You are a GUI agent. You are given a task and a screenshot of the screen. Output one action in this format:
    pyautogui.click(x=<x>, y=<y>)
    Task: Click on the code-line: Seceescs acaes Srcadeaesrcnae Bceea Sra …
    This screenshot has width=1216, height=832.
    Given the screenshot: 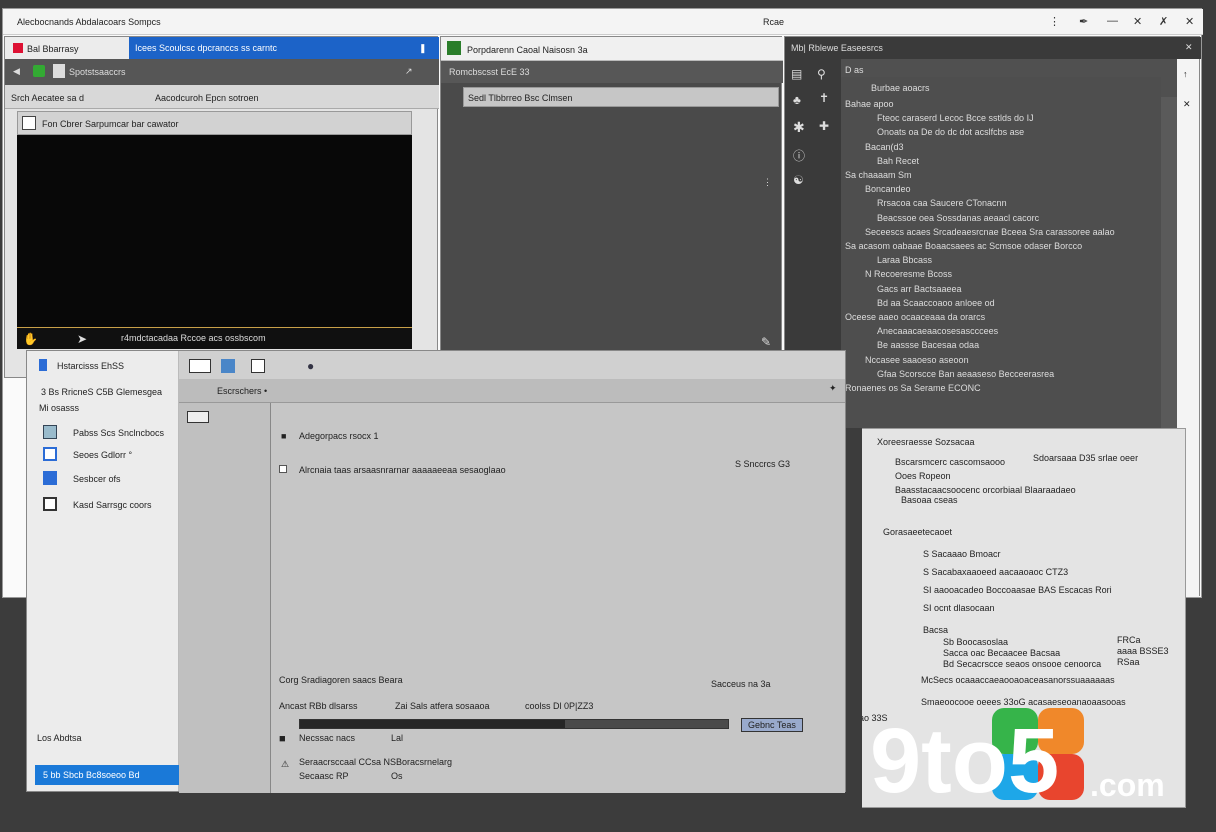 What is the action you would take?
    pyautogui.click(x=990, y=232)
    